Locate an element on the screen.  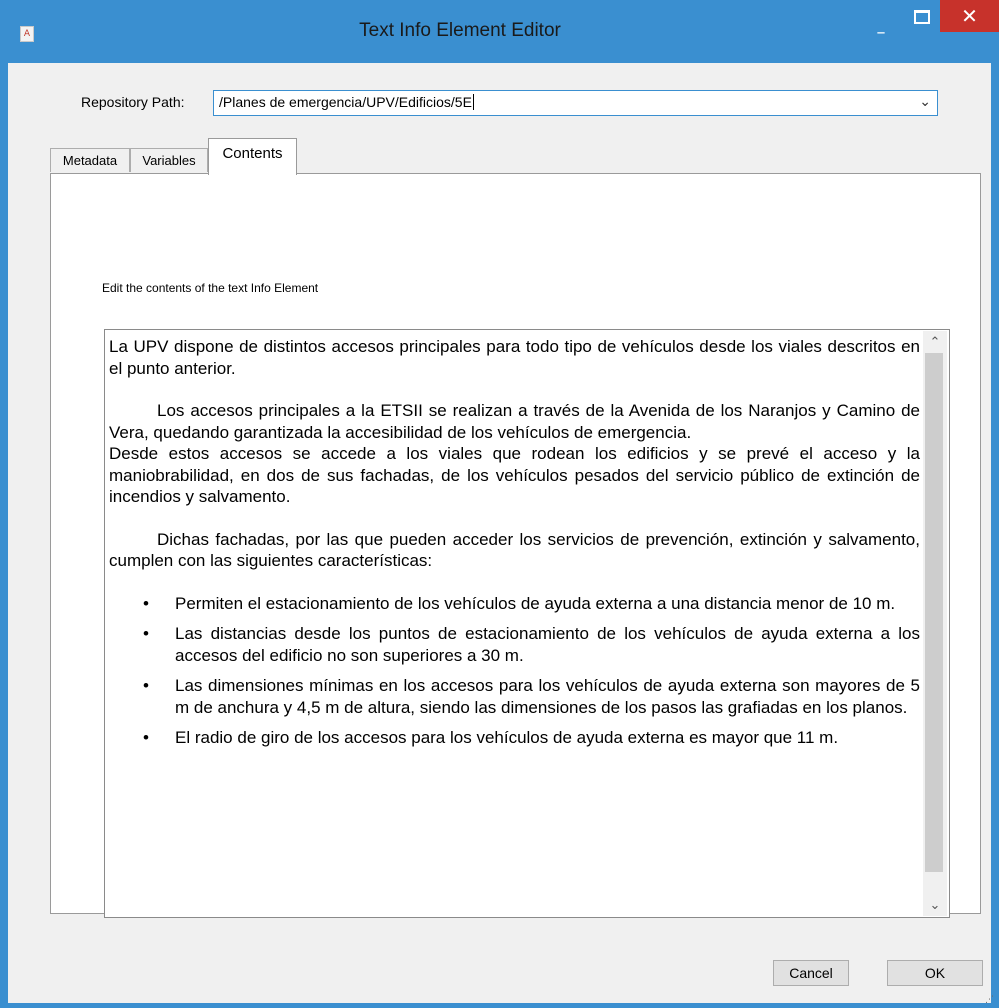
repository-path-value: /Planes de emergencia/UPV/Edificios/5E is located at coordinates (346, 102).